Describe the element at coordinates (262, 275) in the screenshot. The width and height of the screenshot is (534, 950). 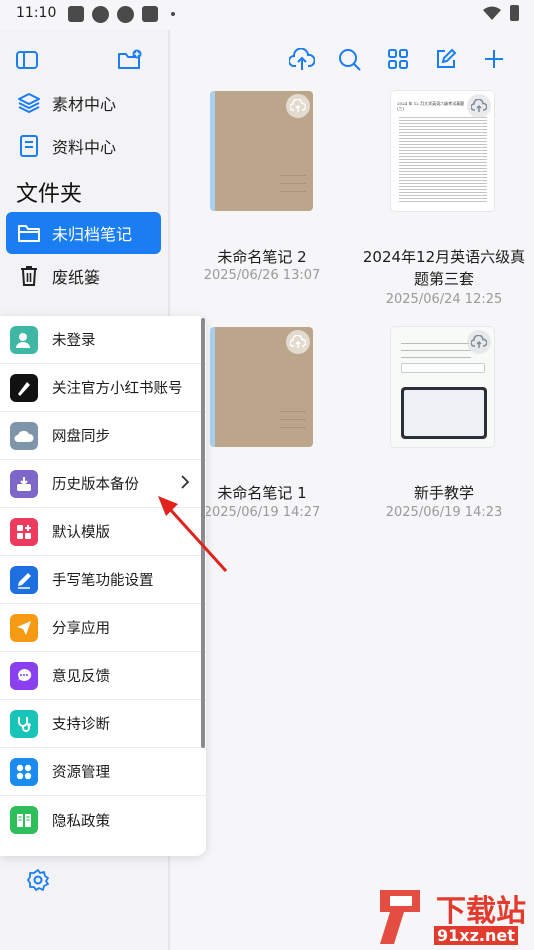
I see `note-date: 2025/06/26 13:07` at that location.